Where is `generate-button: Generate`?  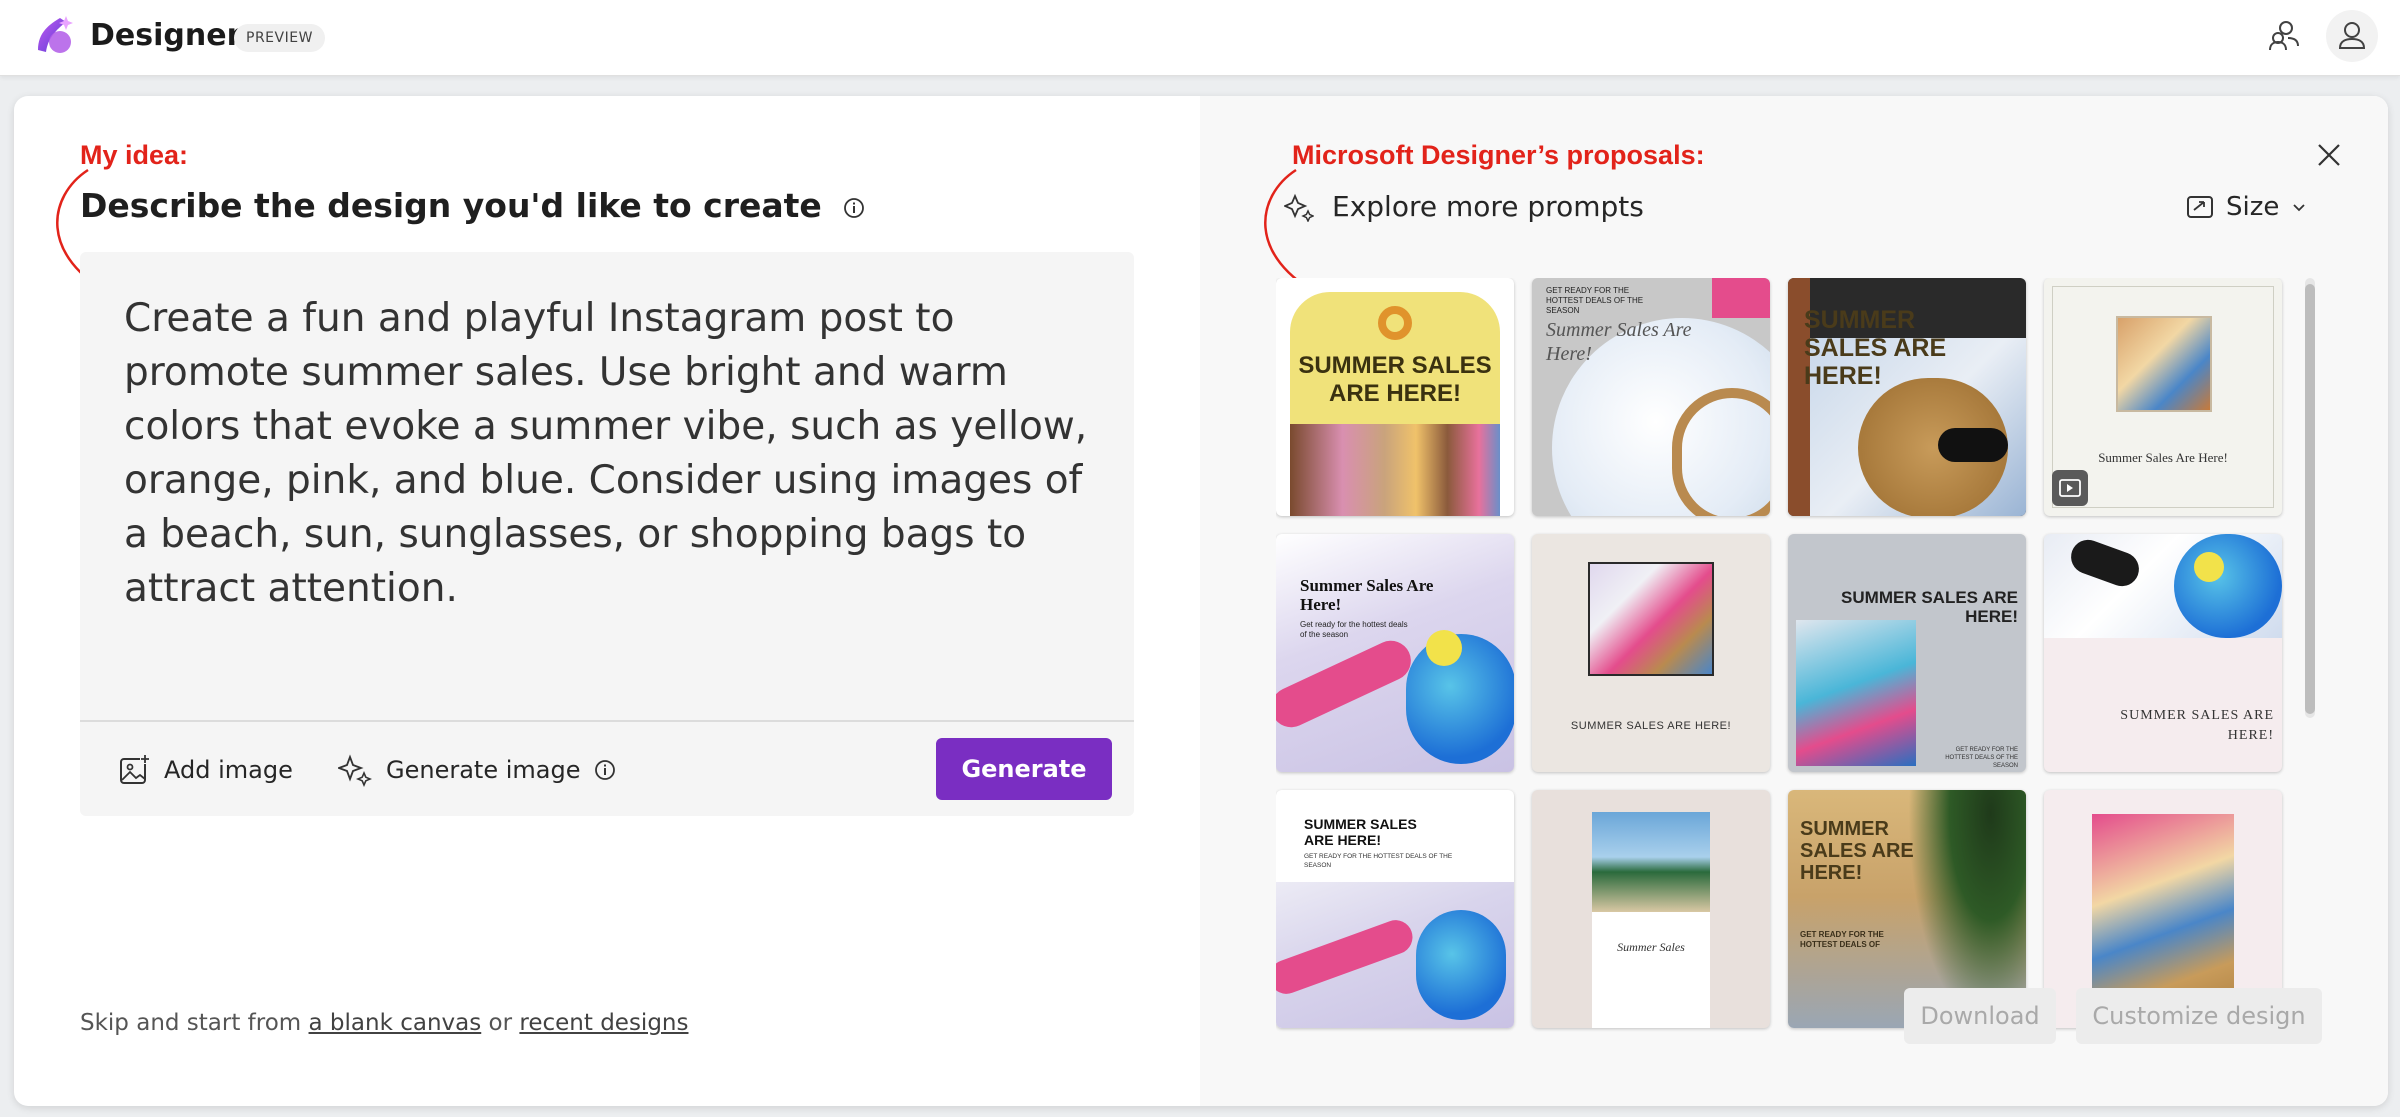 generate-button: Generate is located at coordinates (1024, 769).